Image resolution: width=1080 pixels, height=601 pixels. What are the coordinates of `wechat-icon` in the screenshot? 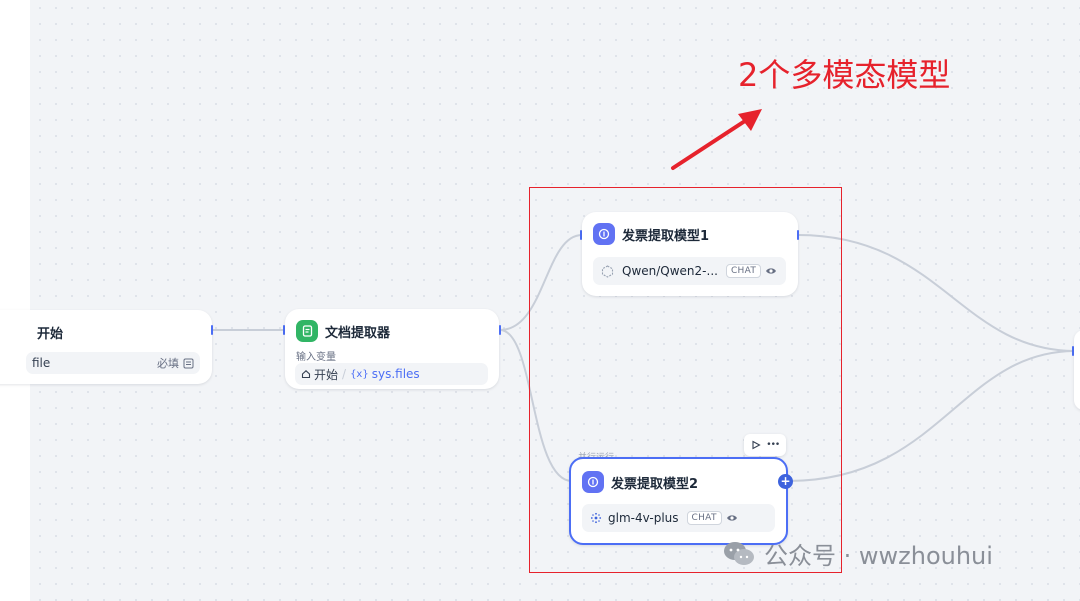 It's located at (739, 553).